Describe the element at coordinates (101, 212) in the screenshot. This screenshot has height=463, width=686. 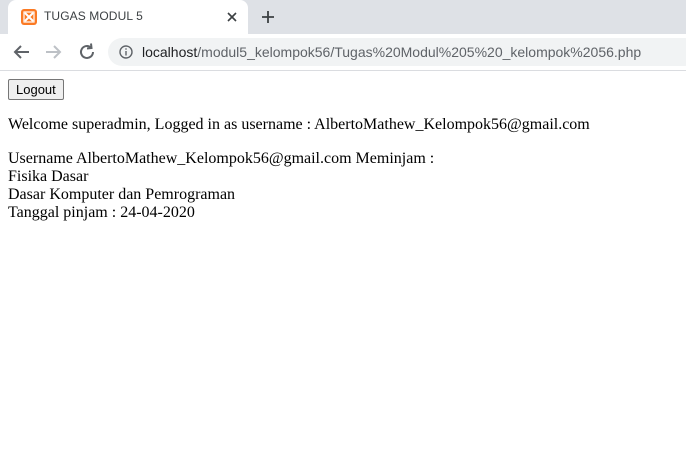
I see `loan-date: Tanggal pinjam : 24-04-2020` at that location.